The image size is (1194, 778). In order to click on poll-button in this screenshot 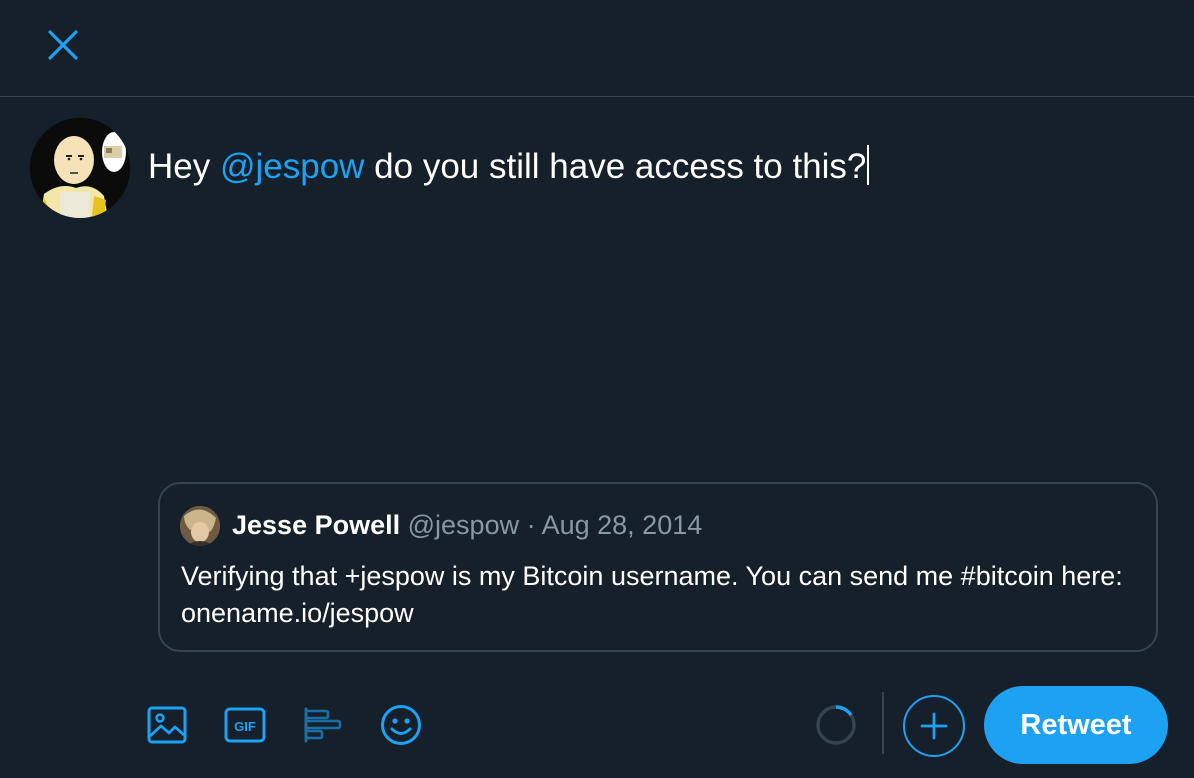, I will do `click(323, 725)`.